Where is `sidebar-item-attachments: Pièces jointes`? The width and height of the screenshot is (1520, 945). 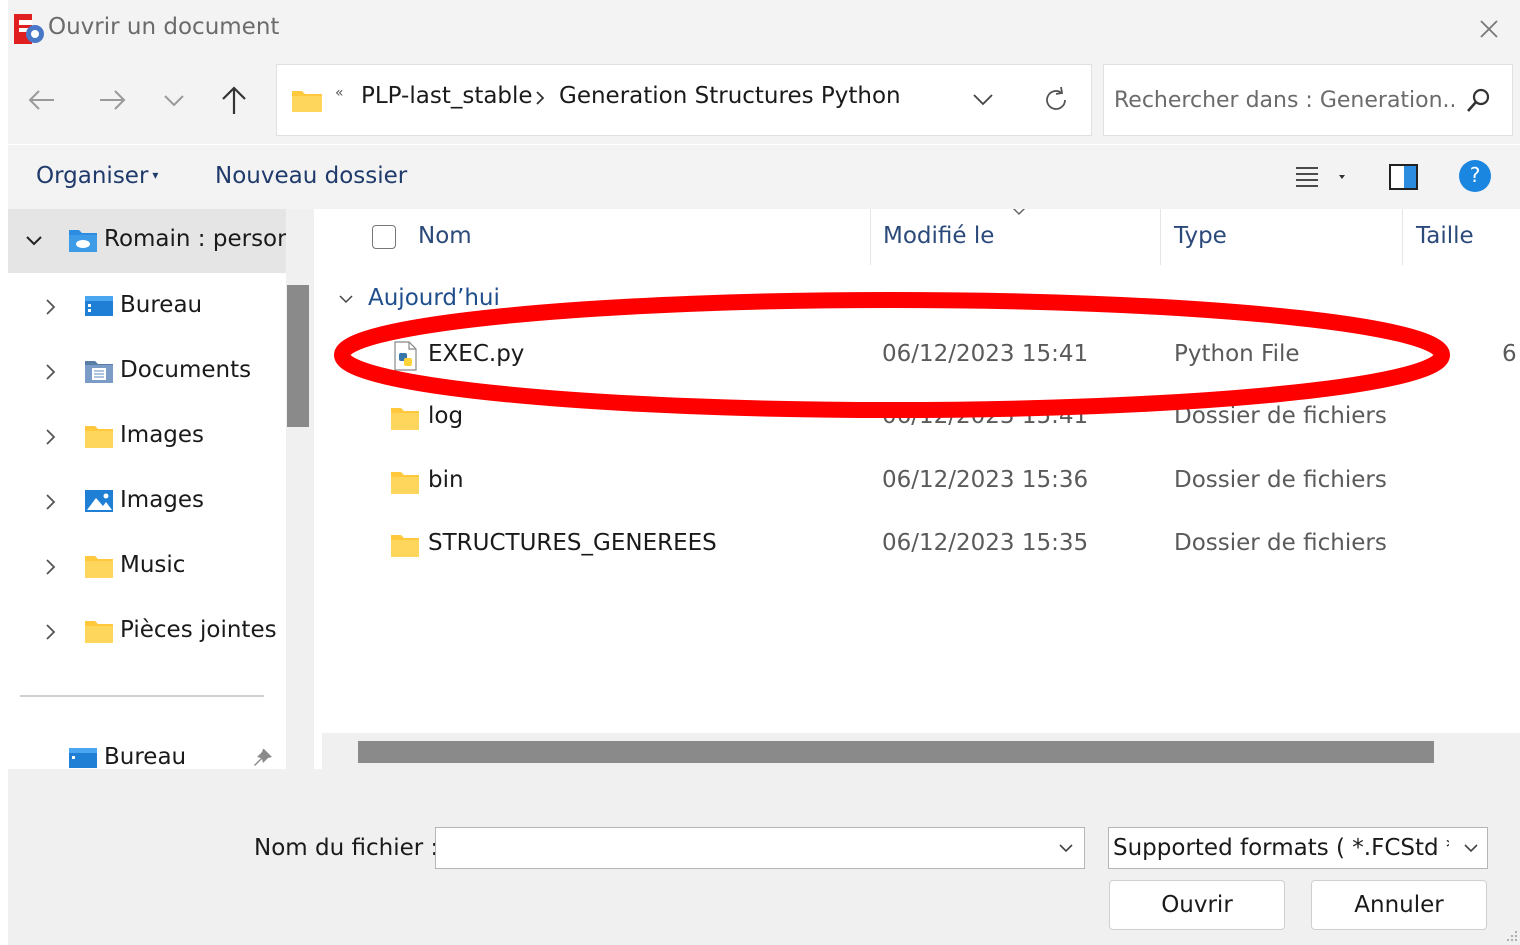
sidebar-item-attachments: Pièces jointes is located at coordinates (147, 632).